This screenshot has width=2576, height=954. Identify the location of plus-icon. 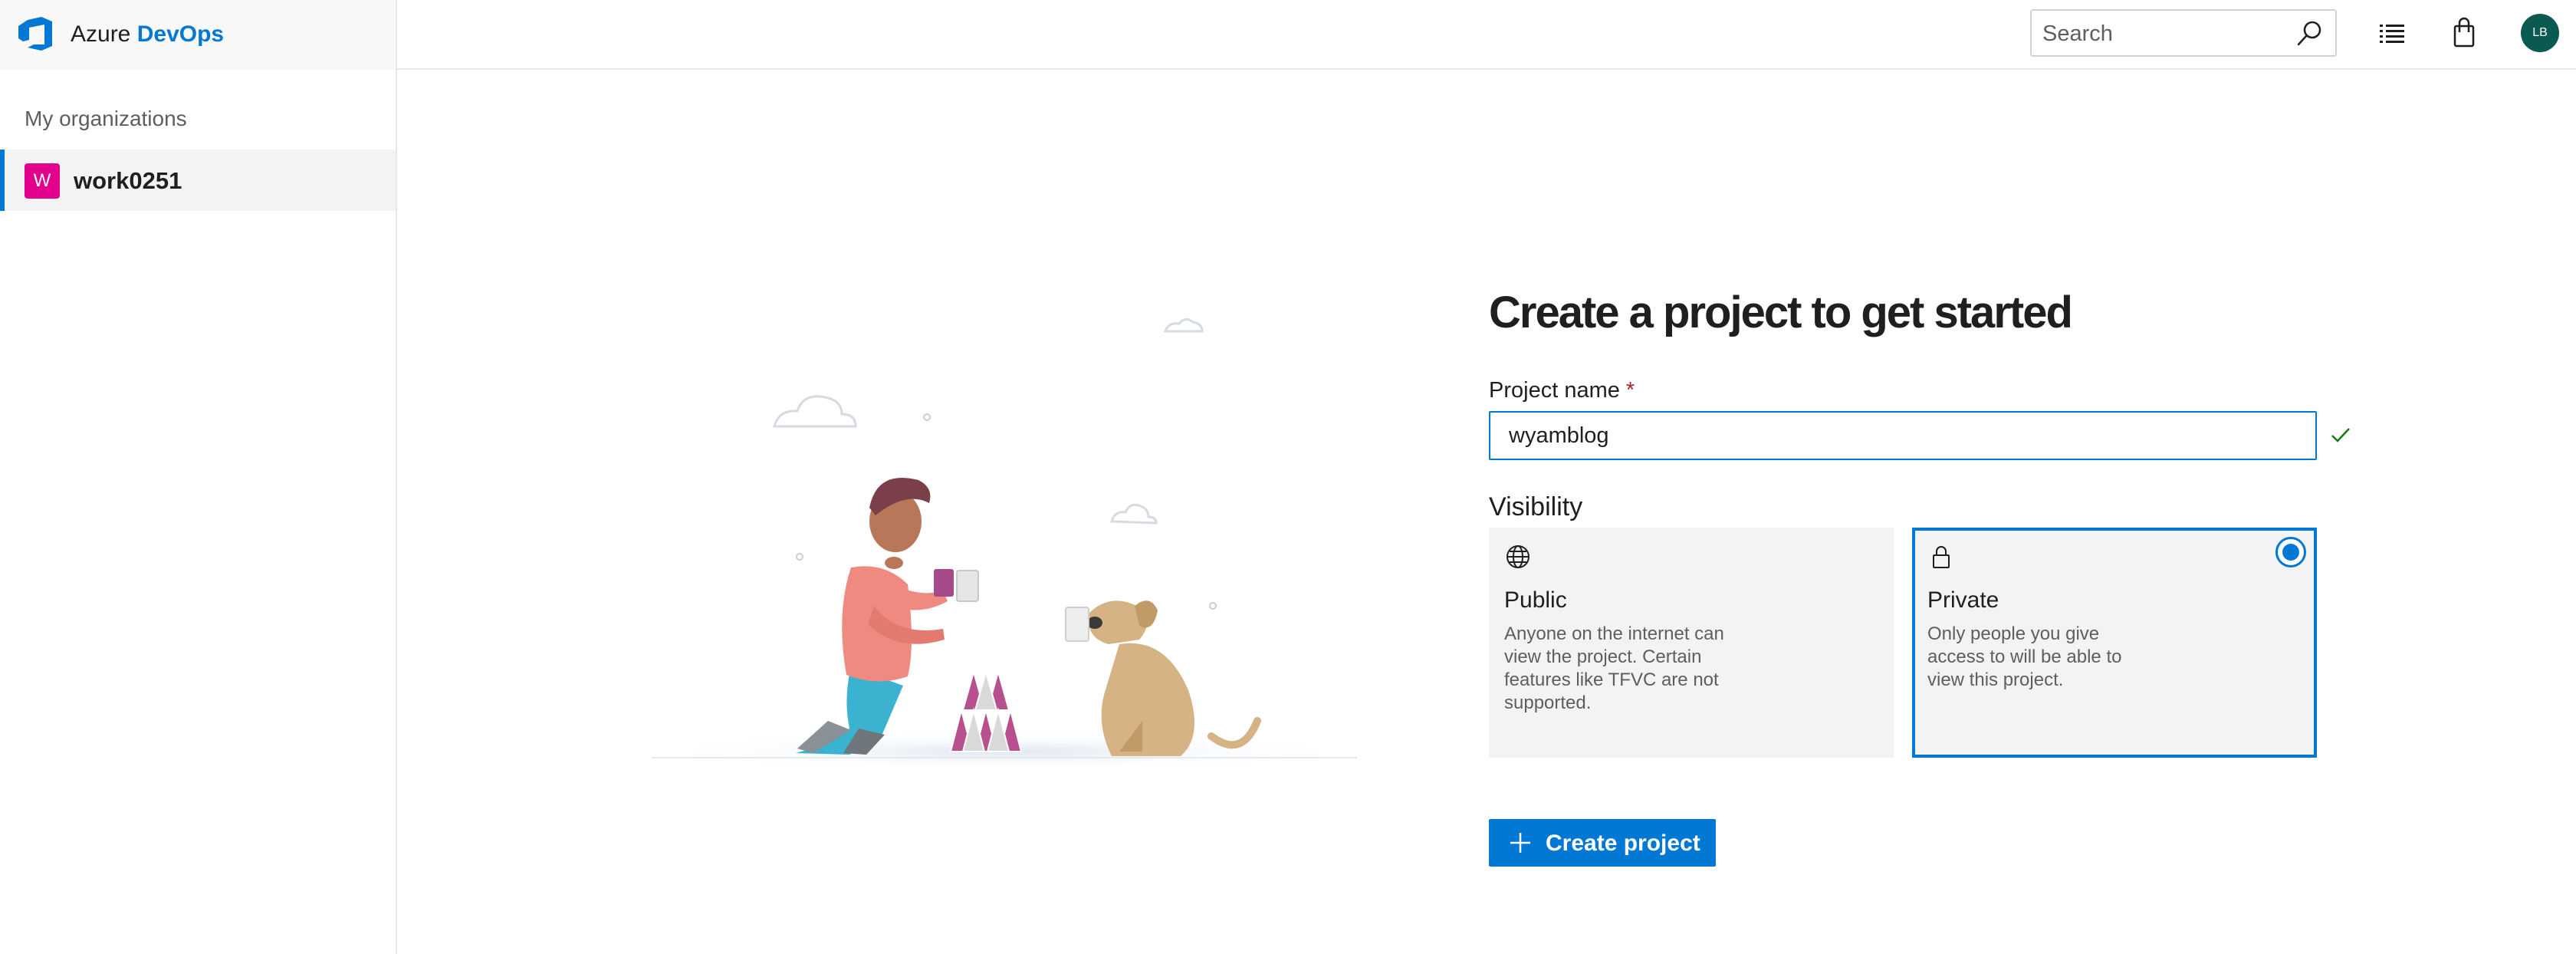
(1520, 843).